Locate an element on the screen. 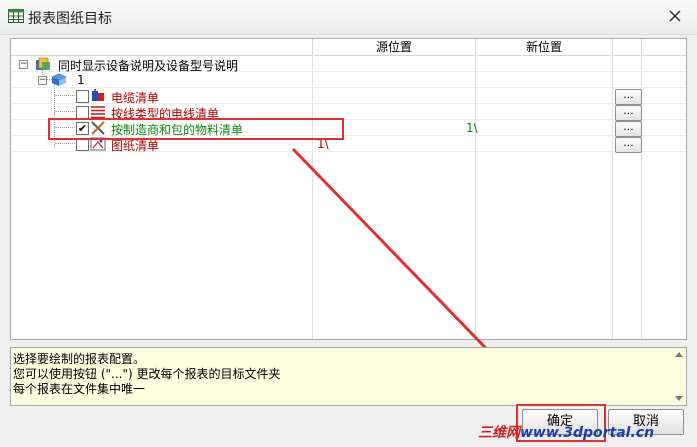 The width and height of the screenshot is (697, 447). watermark-text-b: www.3dportal.cn is located at coordinates (587, 433).